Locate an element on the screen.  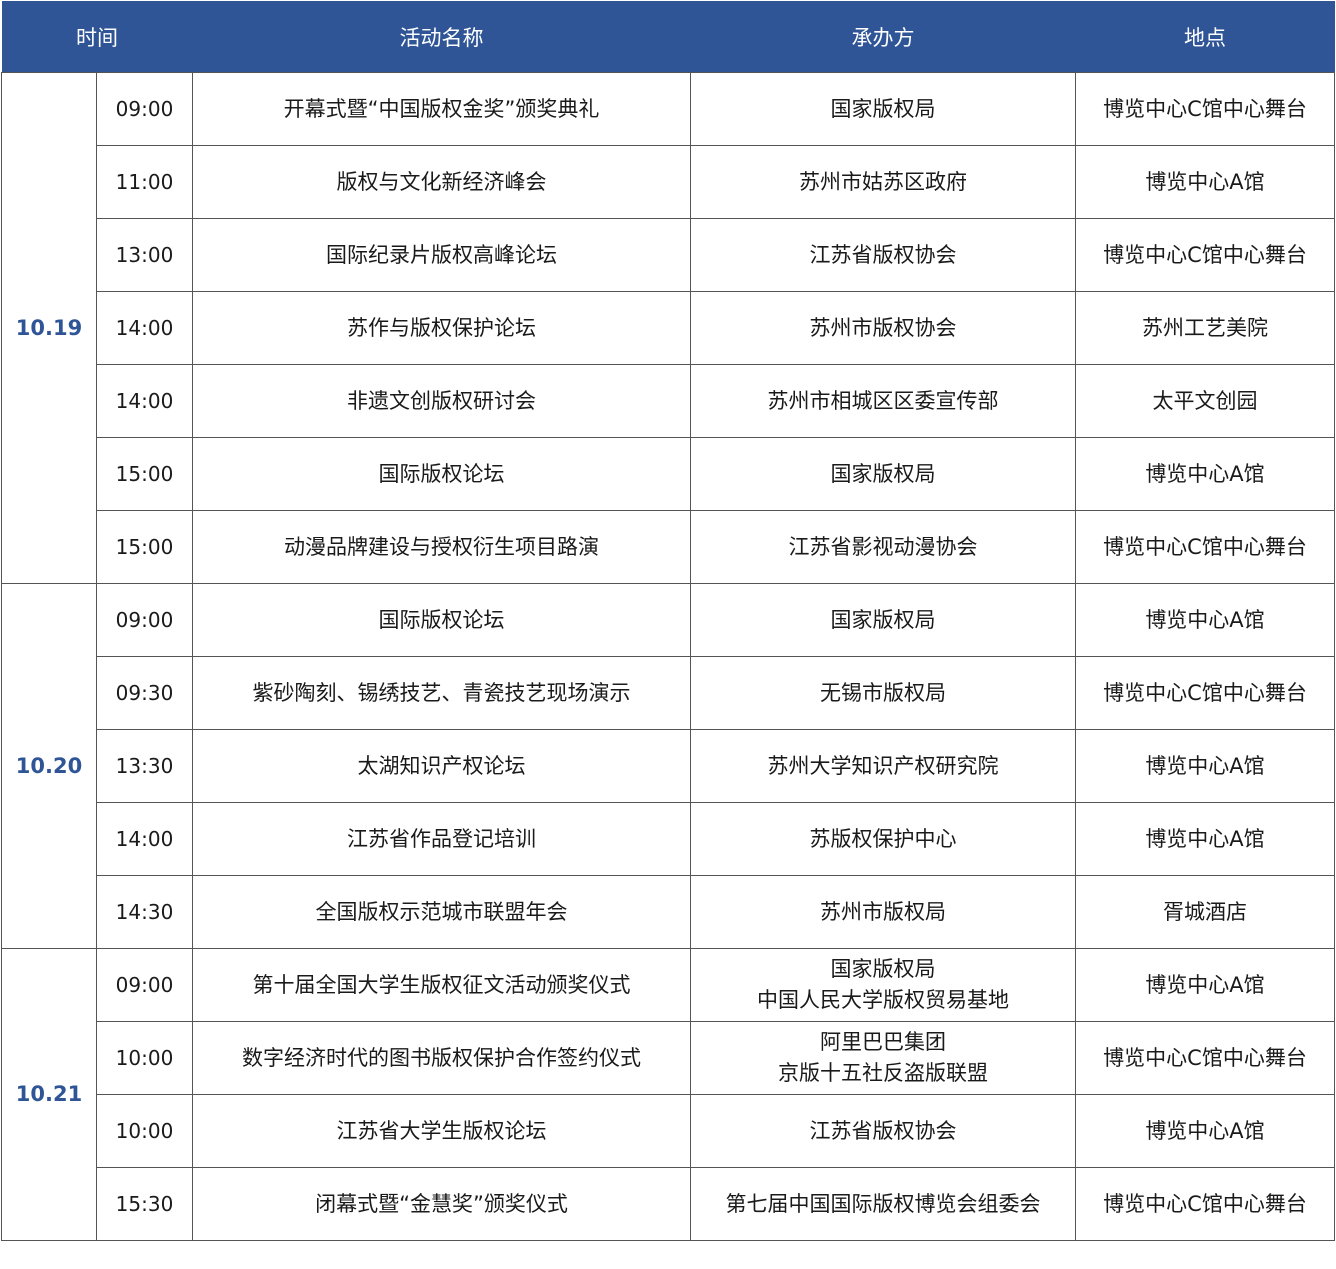
table-row: 14:00 非遗文创版权研讨会 苏州市相城区区委宣传部 太平文创园 is located at coordinates (668, 401).